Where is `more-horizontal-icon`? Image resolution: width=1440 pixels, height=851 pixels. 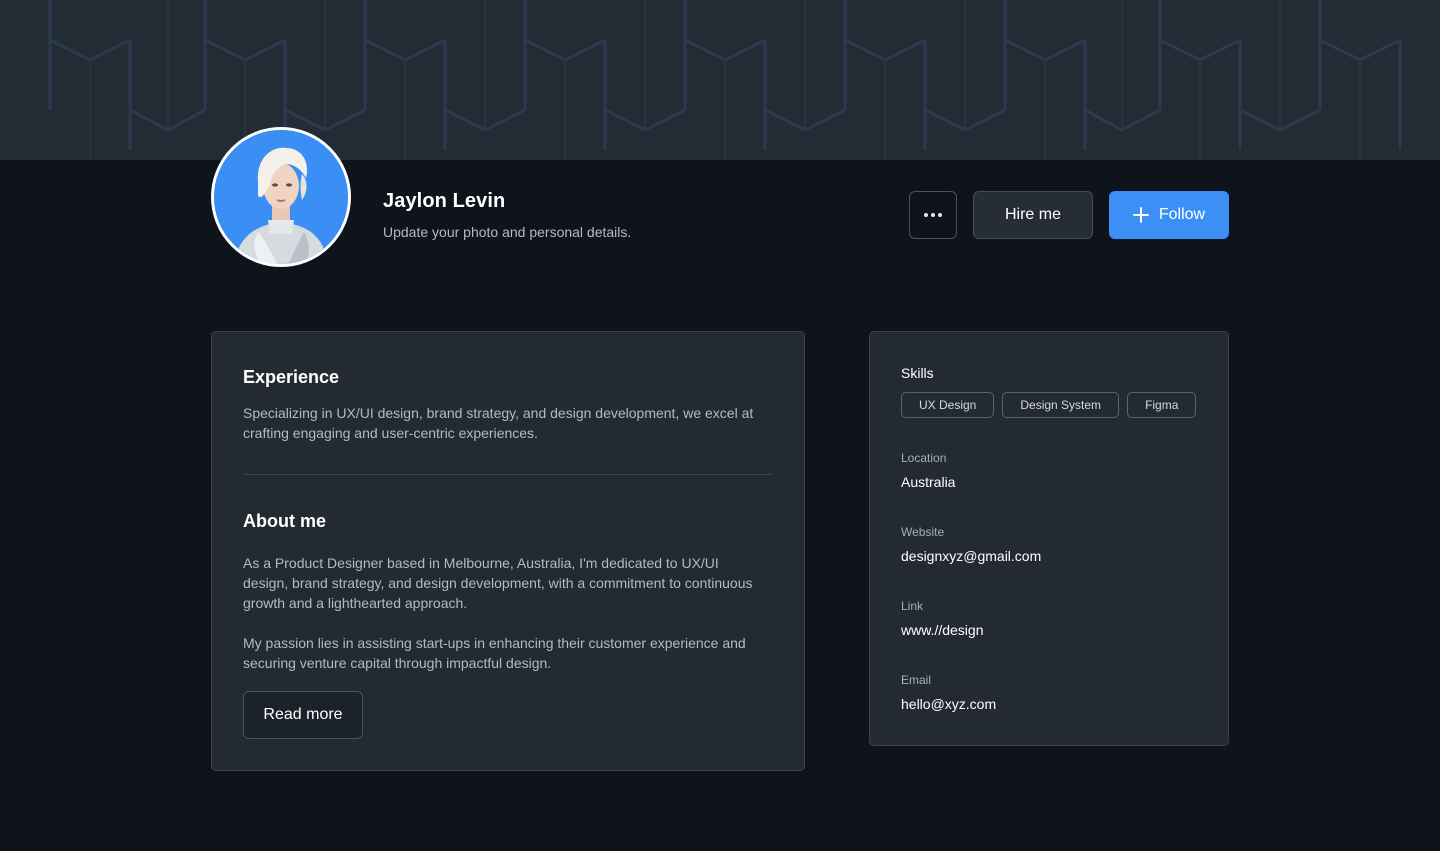 more-horizontal-icon is located at coordinates (933, 215).